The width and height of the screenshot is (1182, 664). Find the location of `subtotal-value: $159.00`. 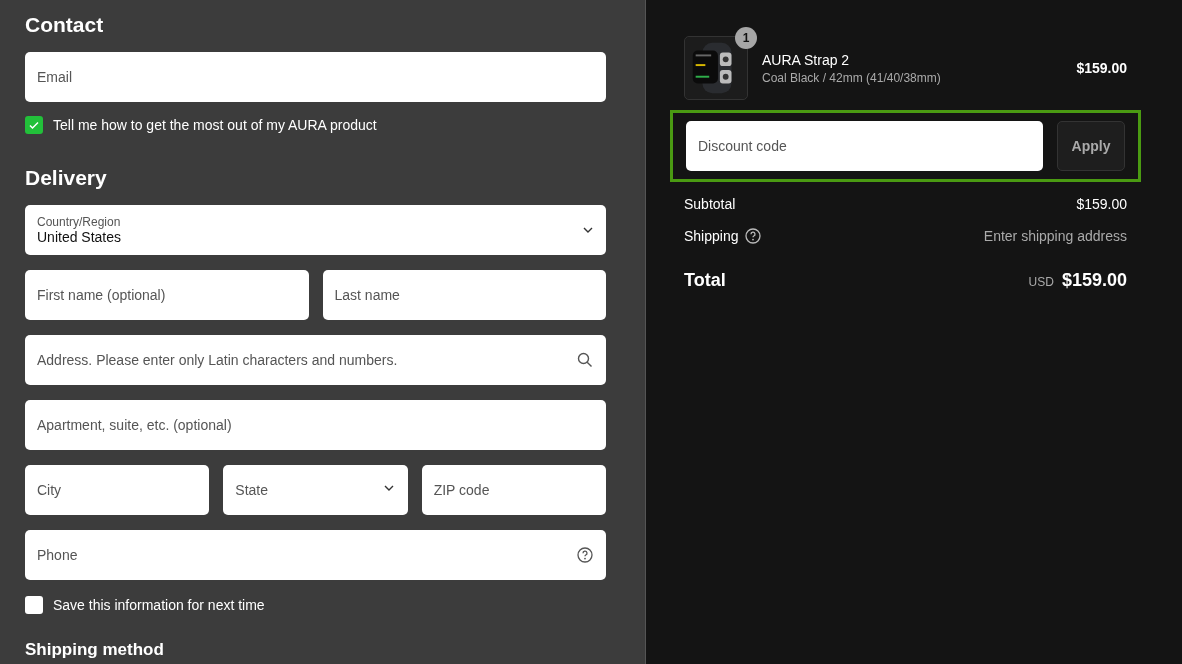

subtotal-value: $159.00 is located at coordinates (1101, 204).